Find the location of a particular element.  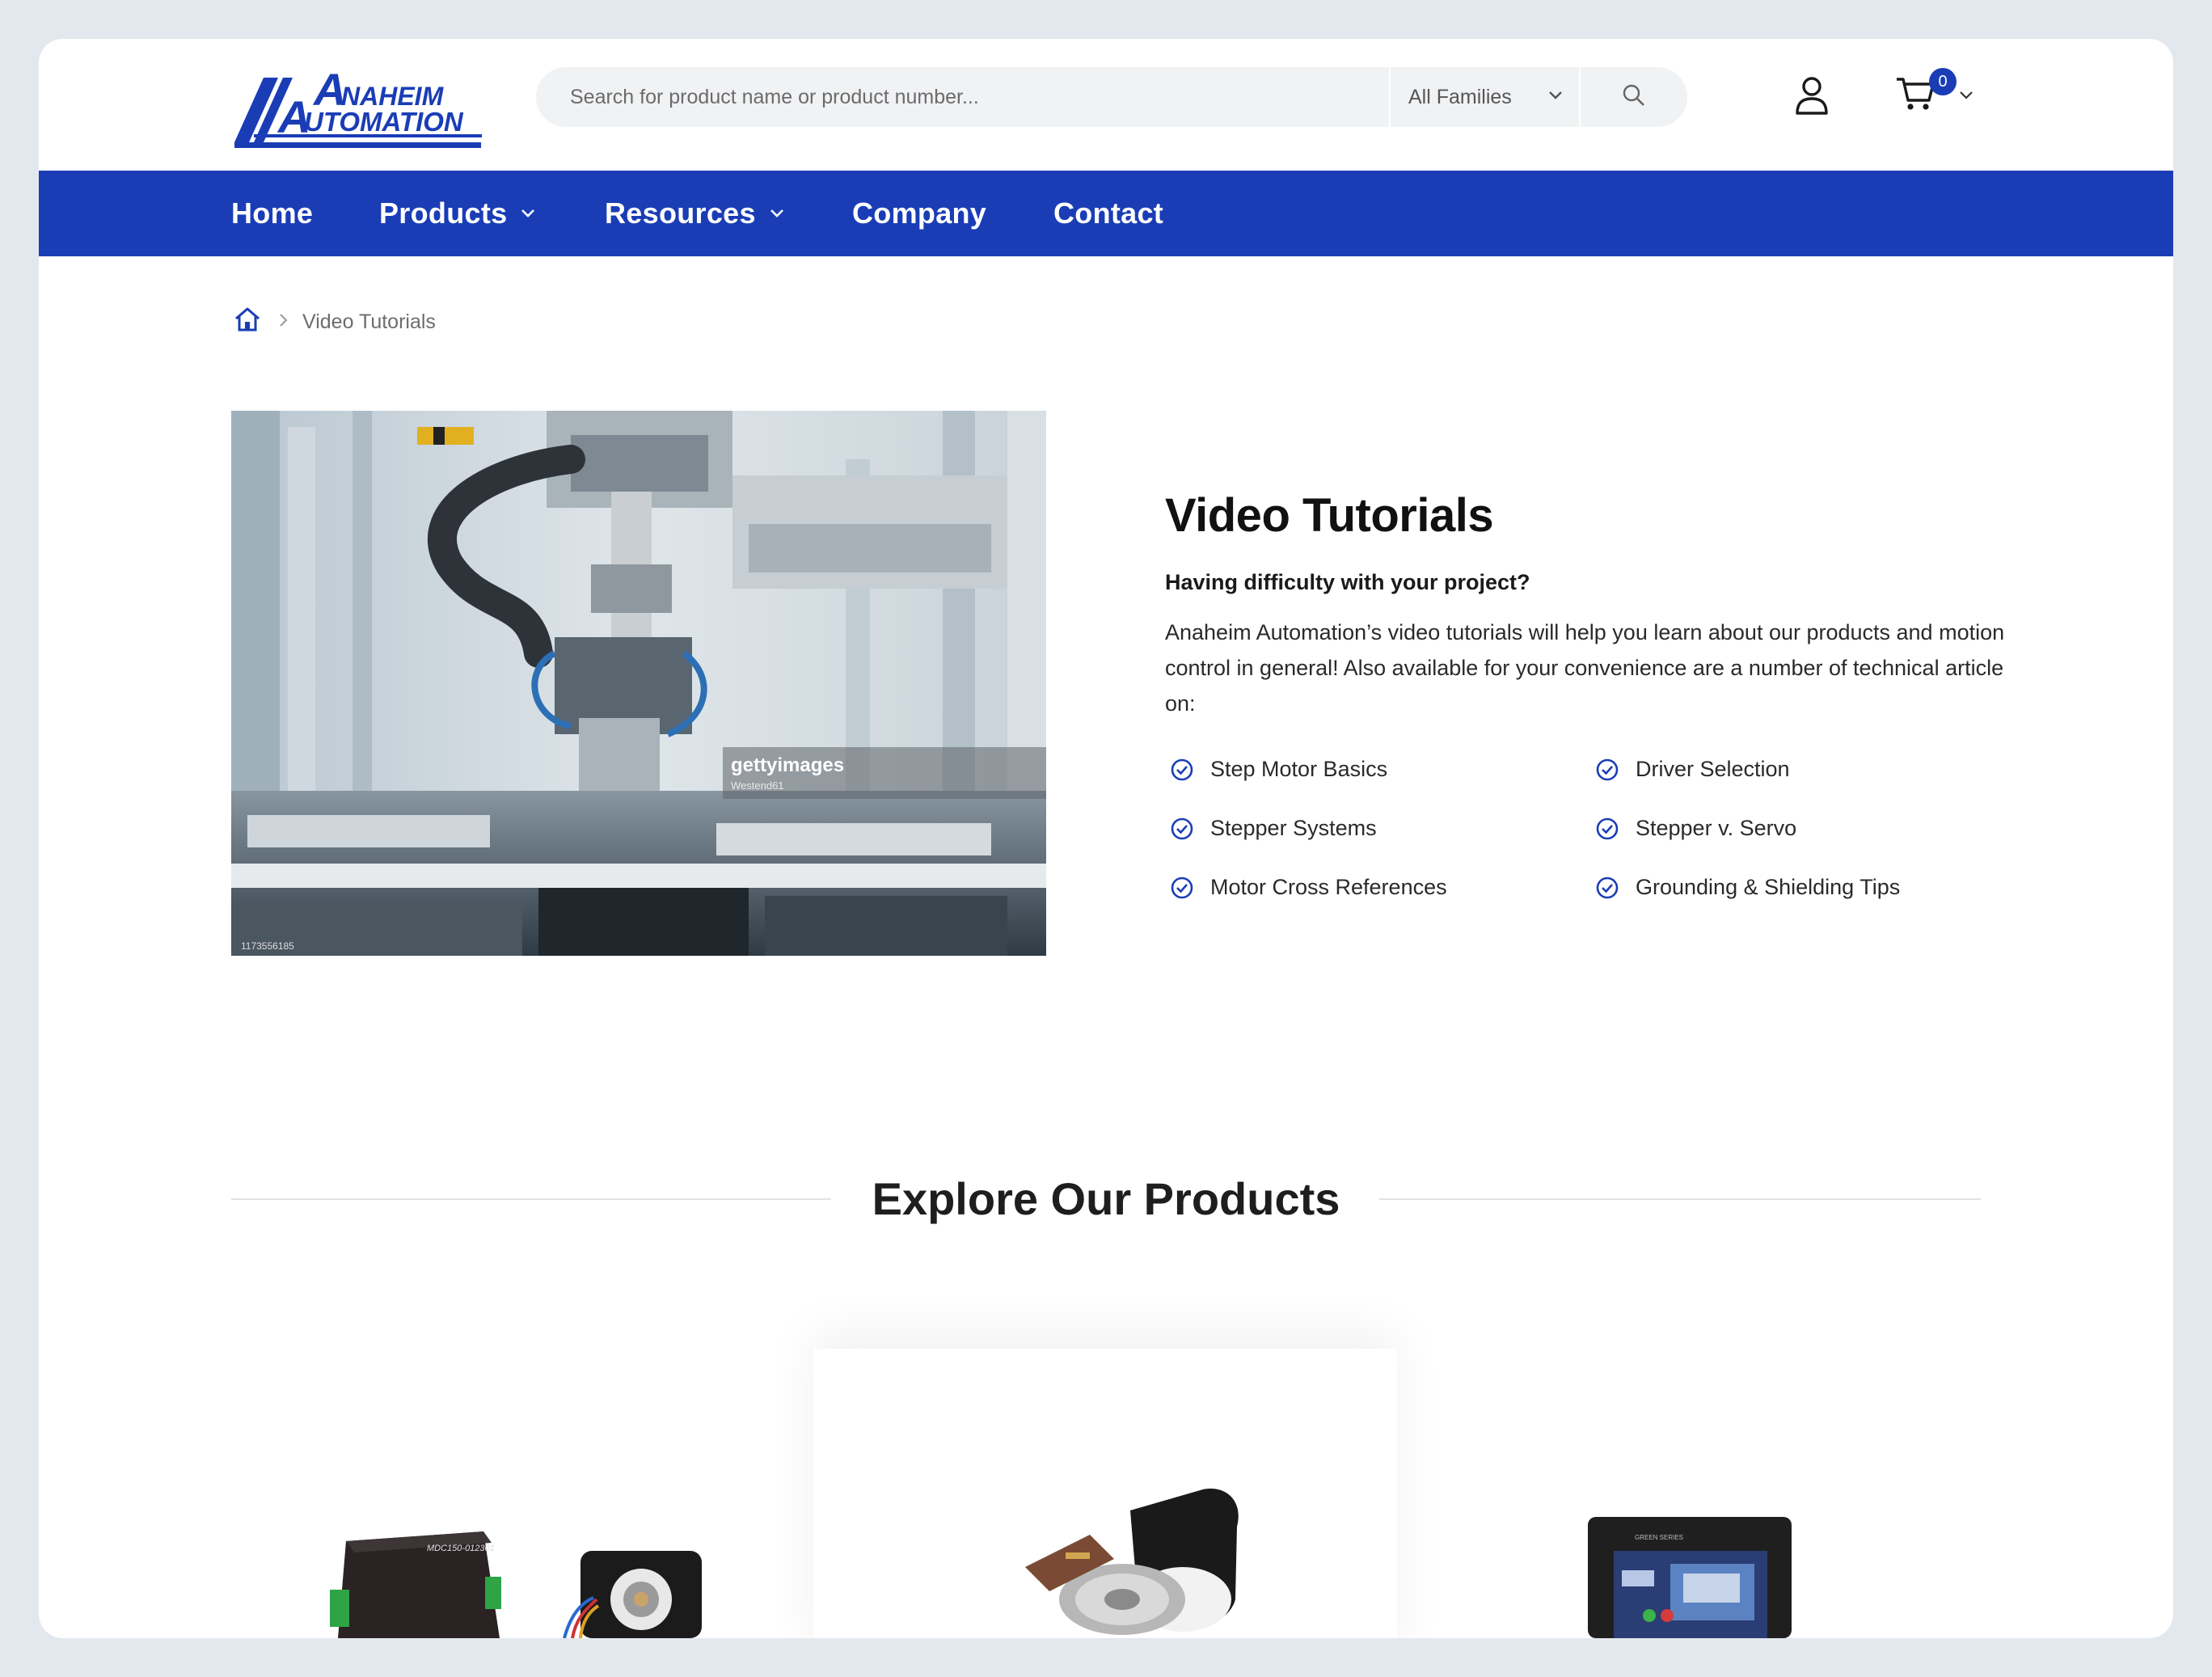

breadcrumb: Video Tutorials is located at coordinates (334, 322).